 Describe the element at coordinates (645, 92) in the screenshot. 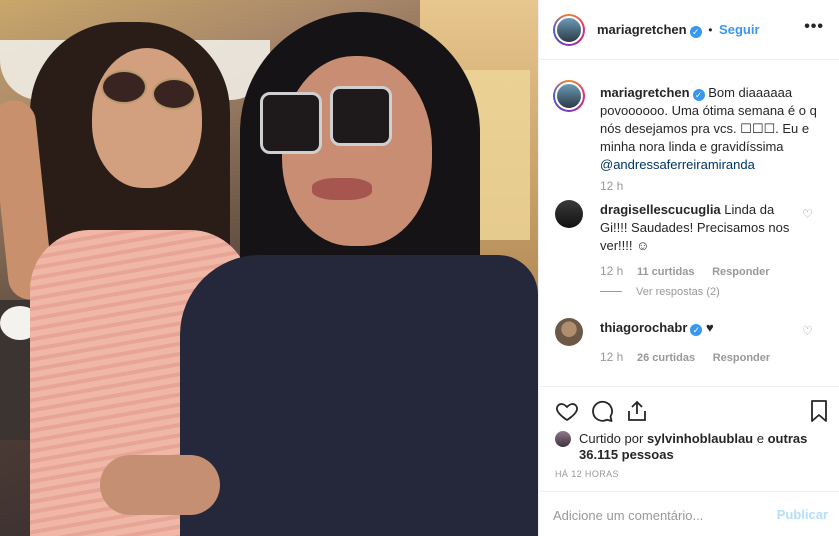

I see `caption-username: mariagretchen` at that location.